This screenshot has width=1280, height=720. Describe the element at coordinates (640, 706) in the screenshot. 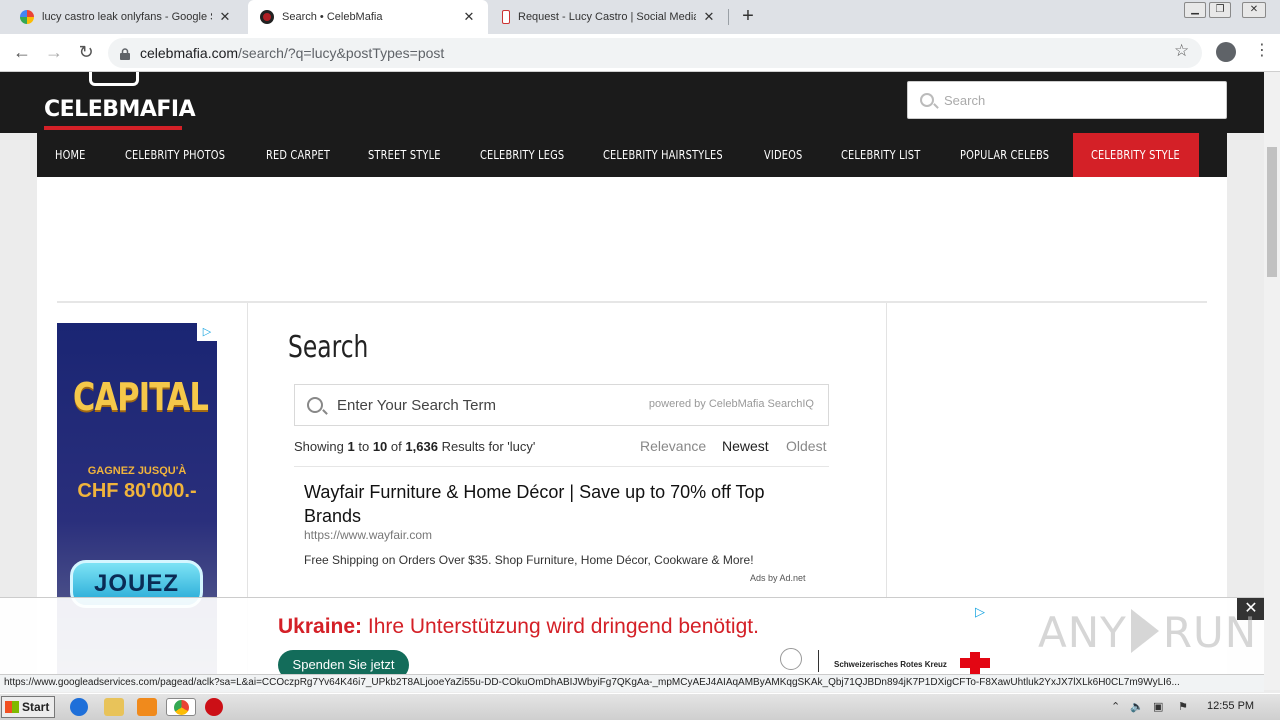

I see `taskbar: Start ⌃ 🔈 ▣ ⚑ 12:55 PM` at that location.